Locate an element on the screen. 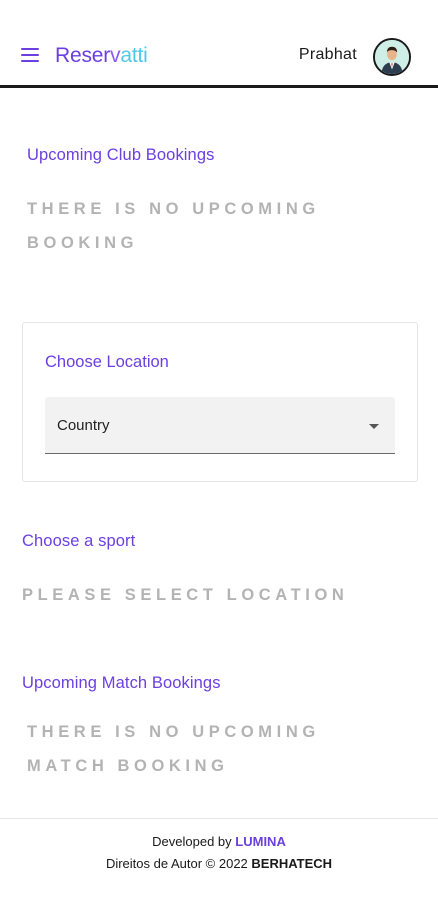  company-name: BERHATECH is located at coordinates (292, 863).